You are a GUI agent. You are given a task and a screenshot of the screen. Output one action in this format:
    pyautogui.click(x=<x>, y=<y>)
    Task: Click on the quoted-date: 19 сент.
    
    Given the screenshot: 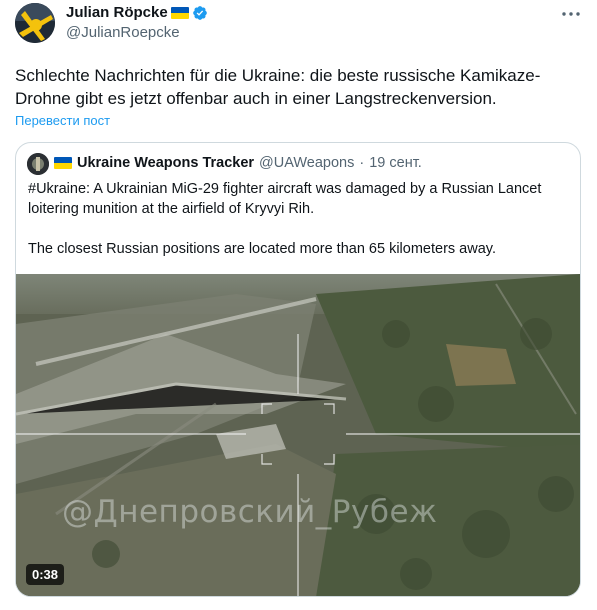 What is the action you would take?
    pyautogui.click(x=395, y=163)
    